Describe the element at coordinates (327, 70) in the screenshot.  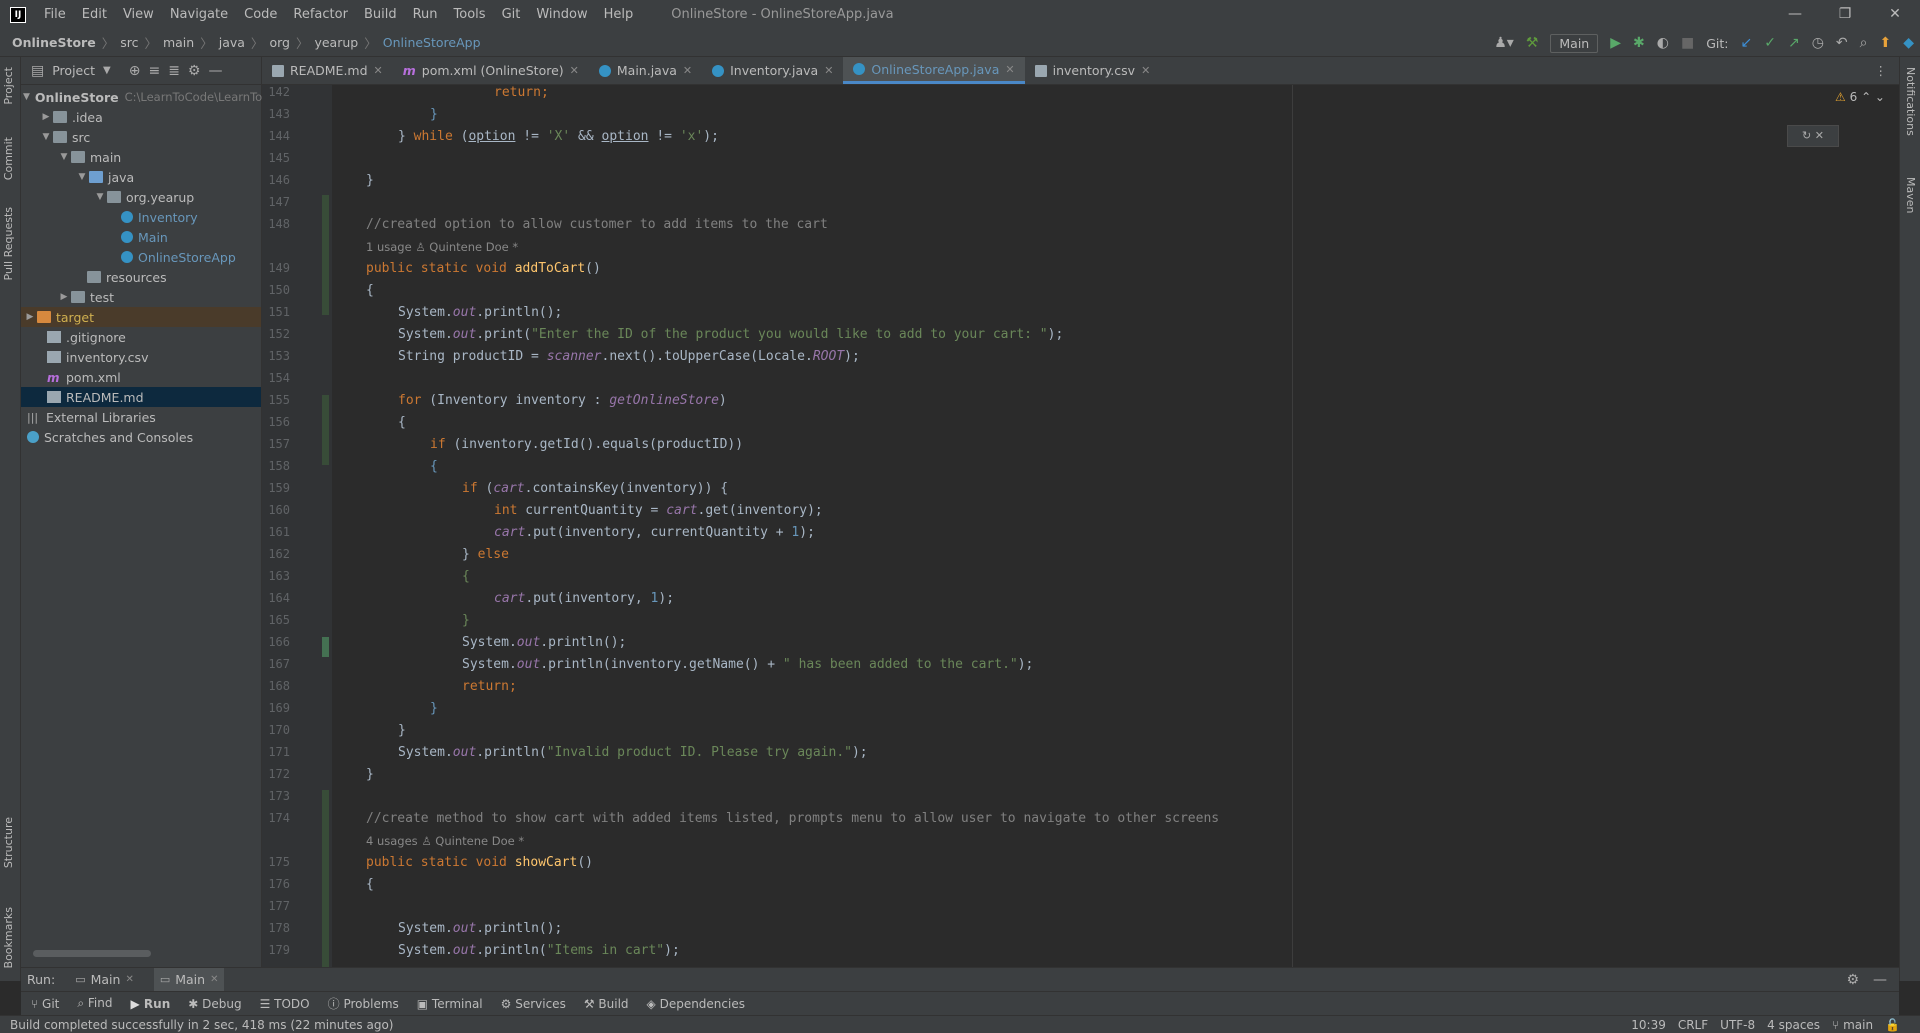
I see `tab-readme: README.md ✕` at that location.